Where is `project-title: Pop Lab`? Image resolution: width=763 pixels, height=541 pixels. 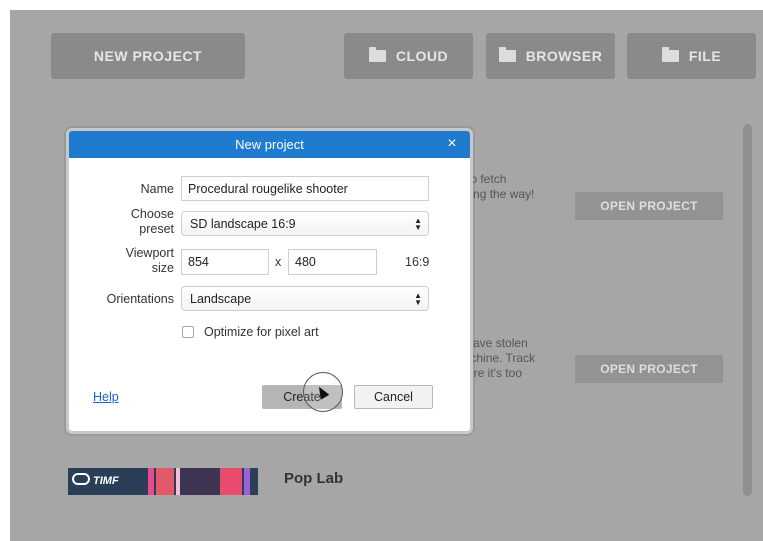
project-title: Pop Lab is located at coordinates (314, 478).